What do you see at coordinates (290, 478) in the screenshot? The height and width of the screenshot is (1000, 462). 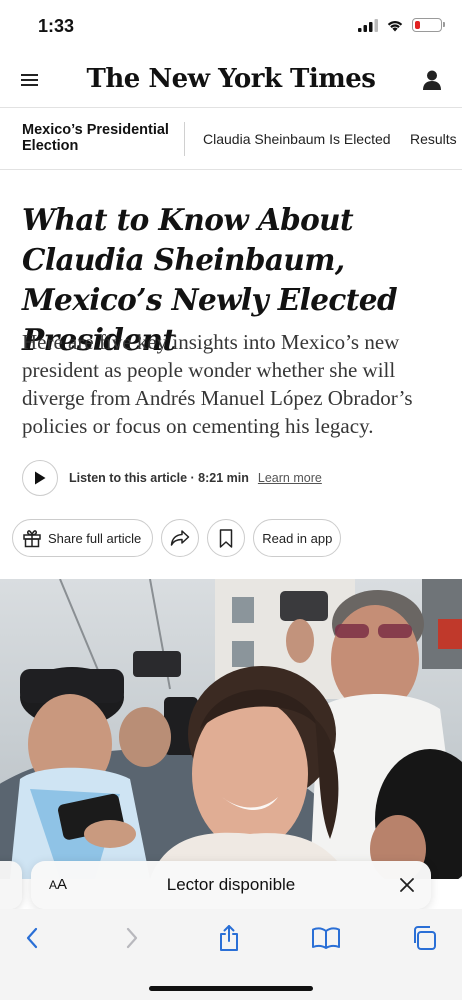 I see `learn-more-link: Learn more` at bounding box center [290, 478].